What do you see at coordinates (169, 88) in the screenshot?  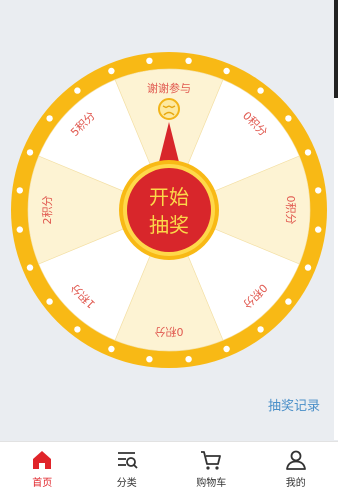 I see `segment-label: 谢谢参与` at bounding box center [169, 88].